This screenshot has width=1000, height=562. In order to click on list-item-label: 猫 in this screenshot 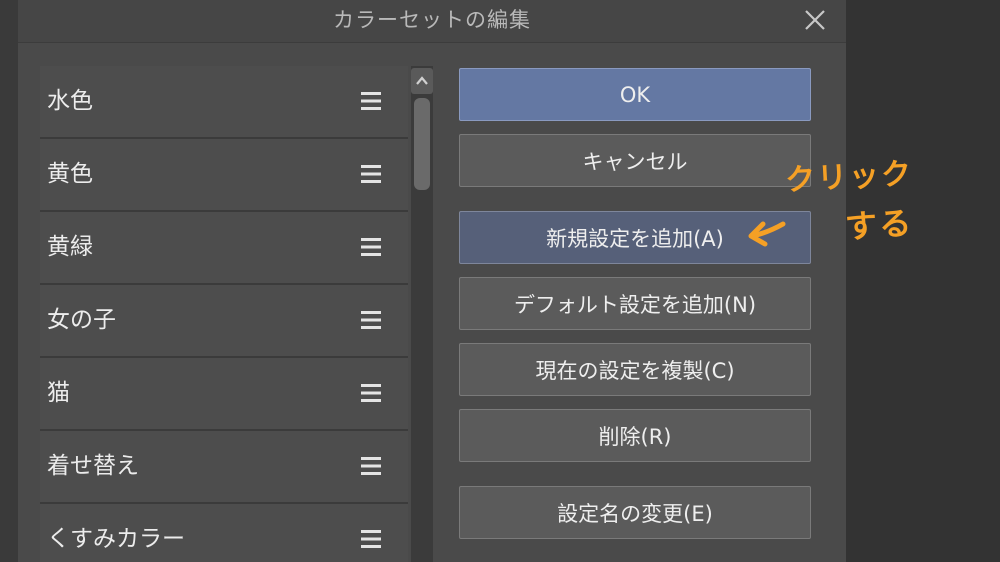, I will do `click(58, 393)`.